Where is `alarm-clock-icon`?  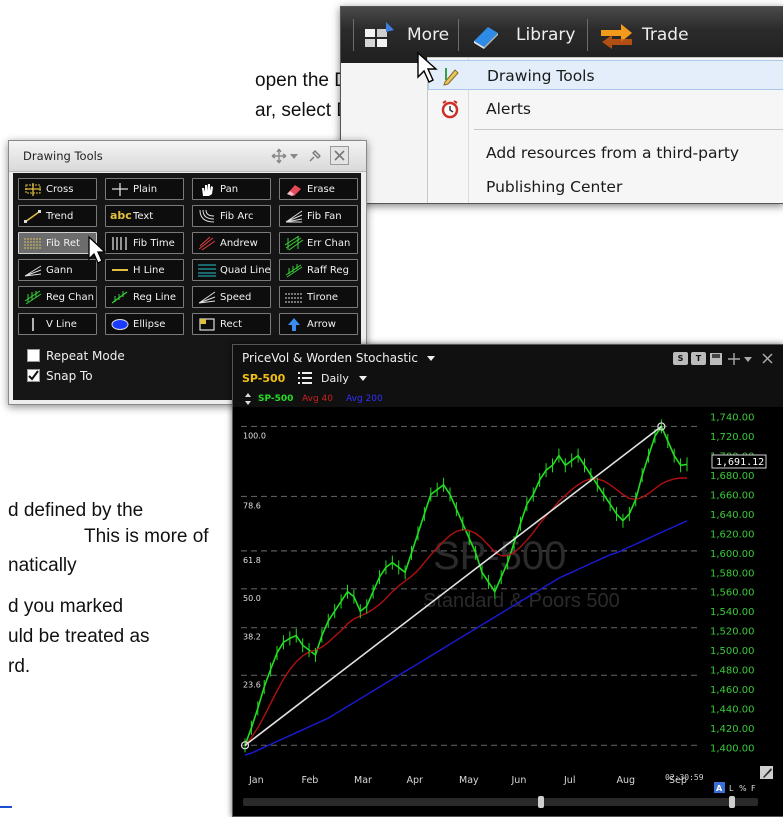 alarm-clock-icon is located at coordinates (450, 109).